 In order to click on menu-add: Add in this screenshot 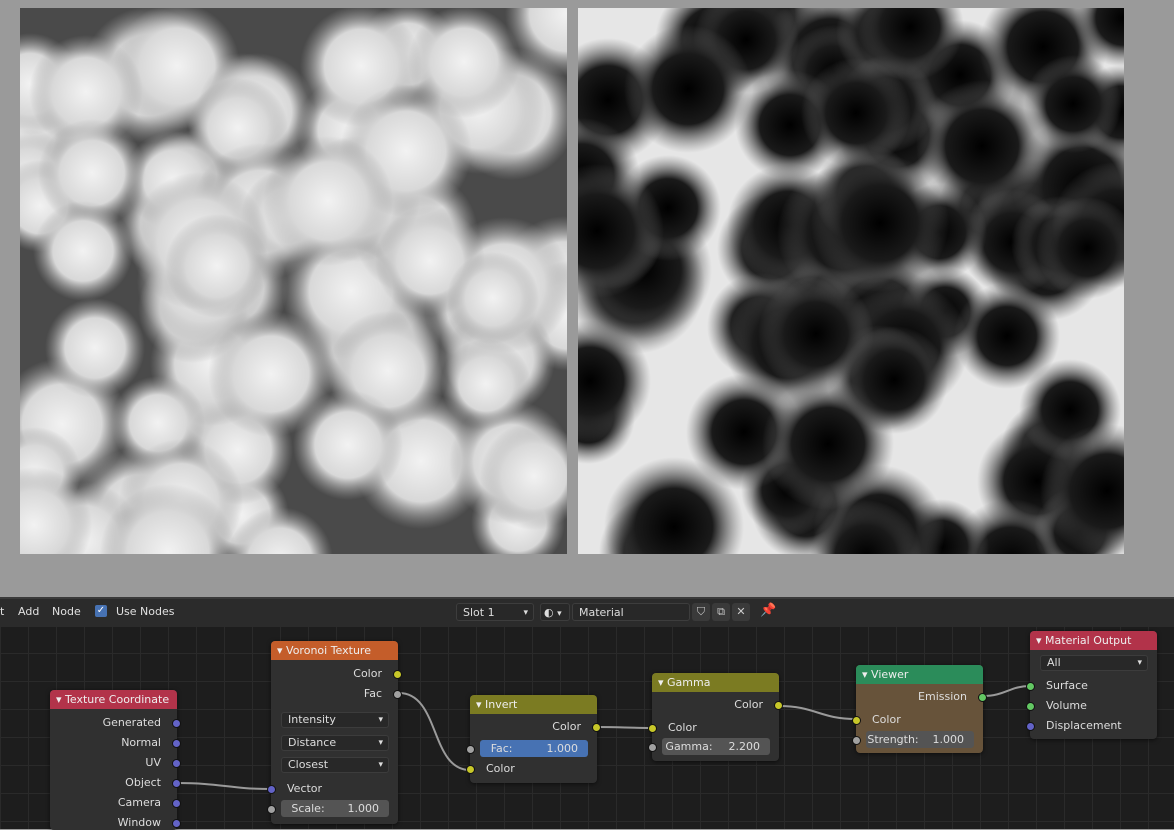, I will do `click(28, 611)`.